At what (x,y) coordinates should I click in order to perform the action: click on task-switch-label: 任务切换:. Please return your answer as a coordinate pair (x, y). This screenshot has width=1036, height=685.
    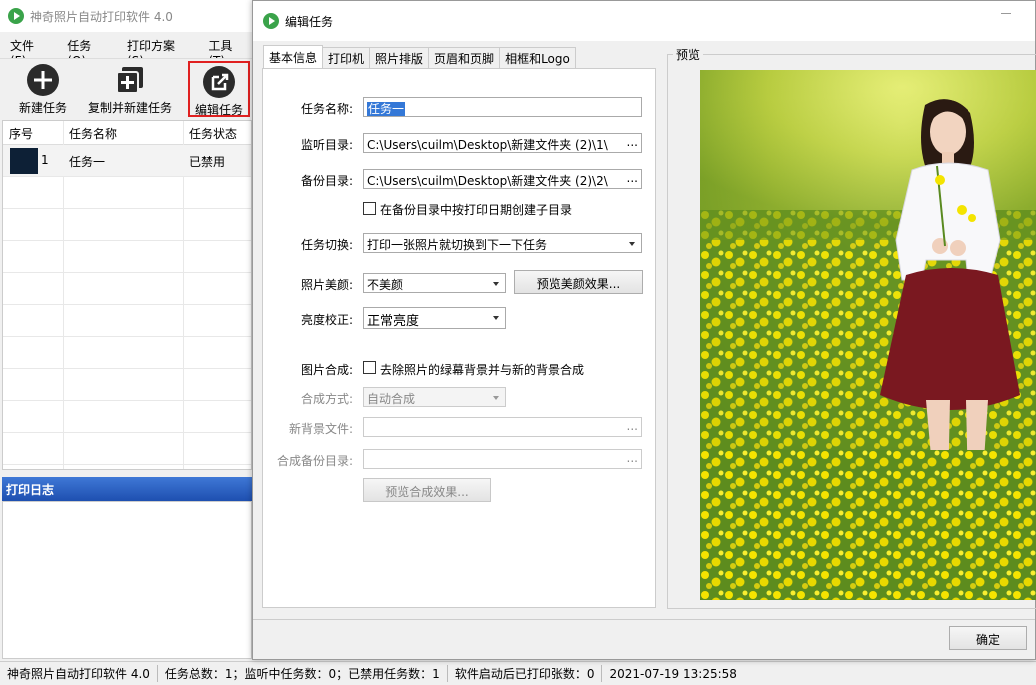
    Looking at the image, I should click on (326, 245).